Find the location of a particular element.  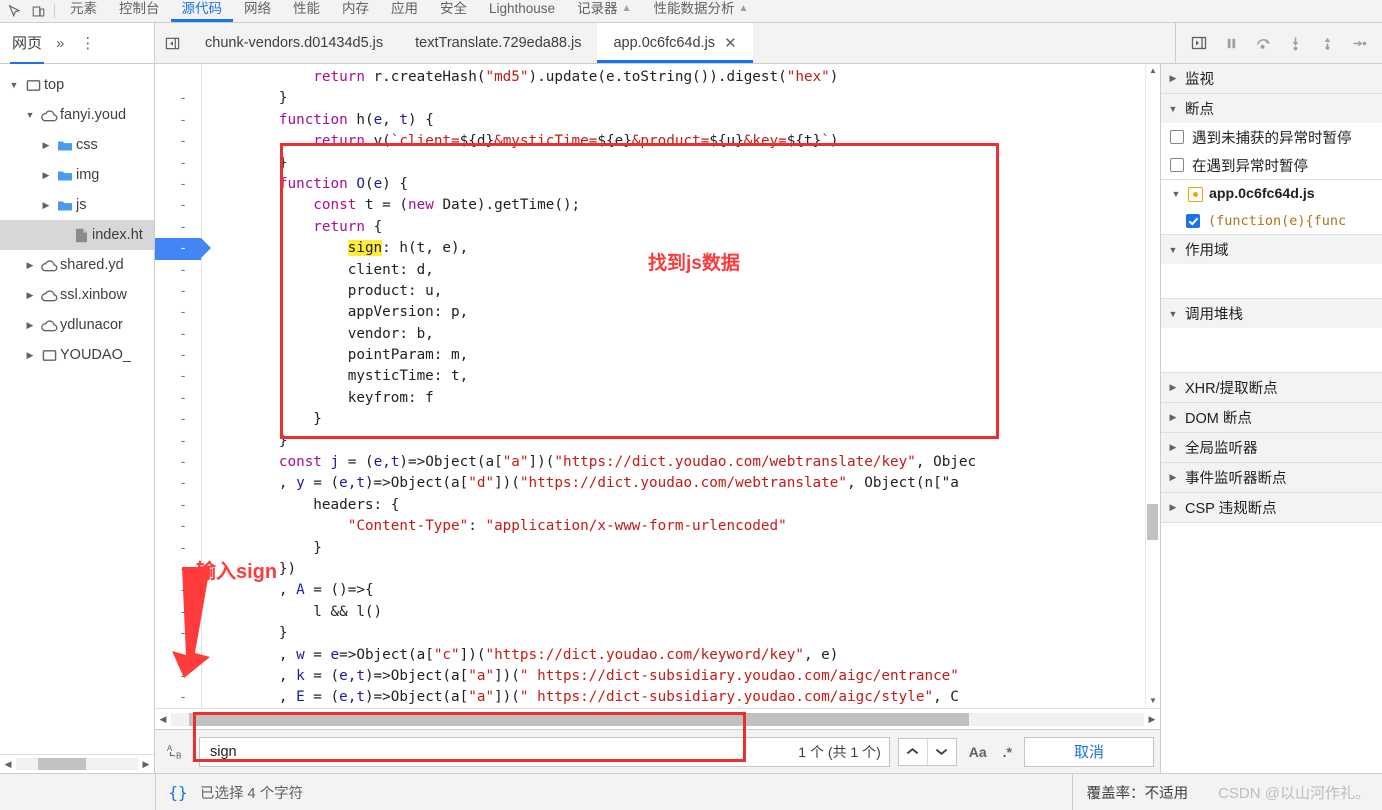

step-over-button is located at coordinates (1263, 43).